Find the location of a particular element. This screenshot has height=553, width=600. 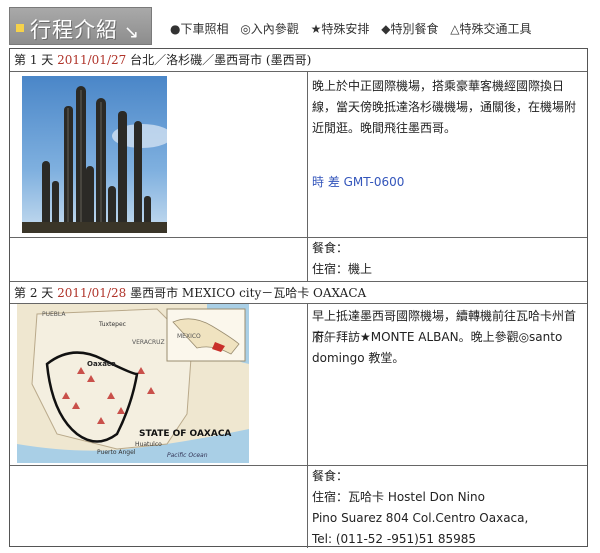

map-label-puebla: PUEBLA is located at coordinates (54, 314).